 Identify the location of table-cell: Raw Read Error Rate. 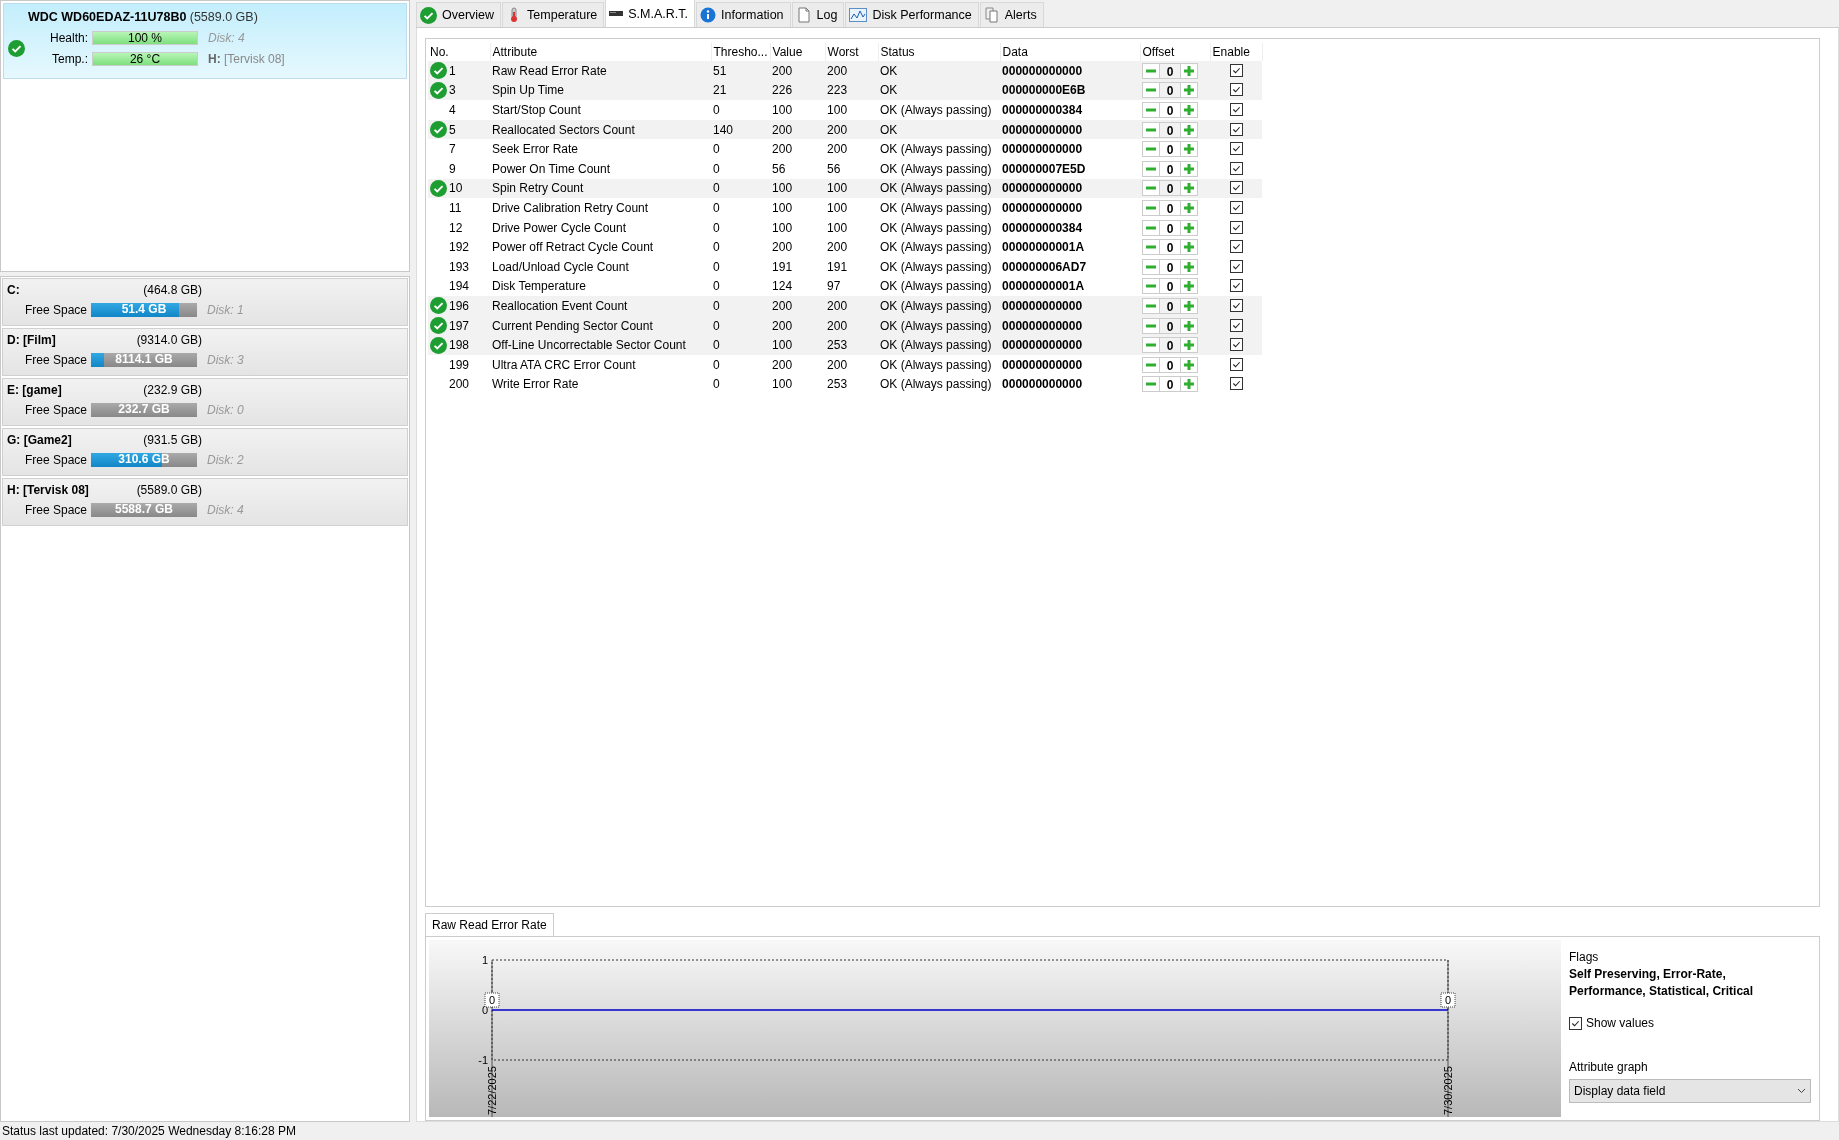
(549, 70).